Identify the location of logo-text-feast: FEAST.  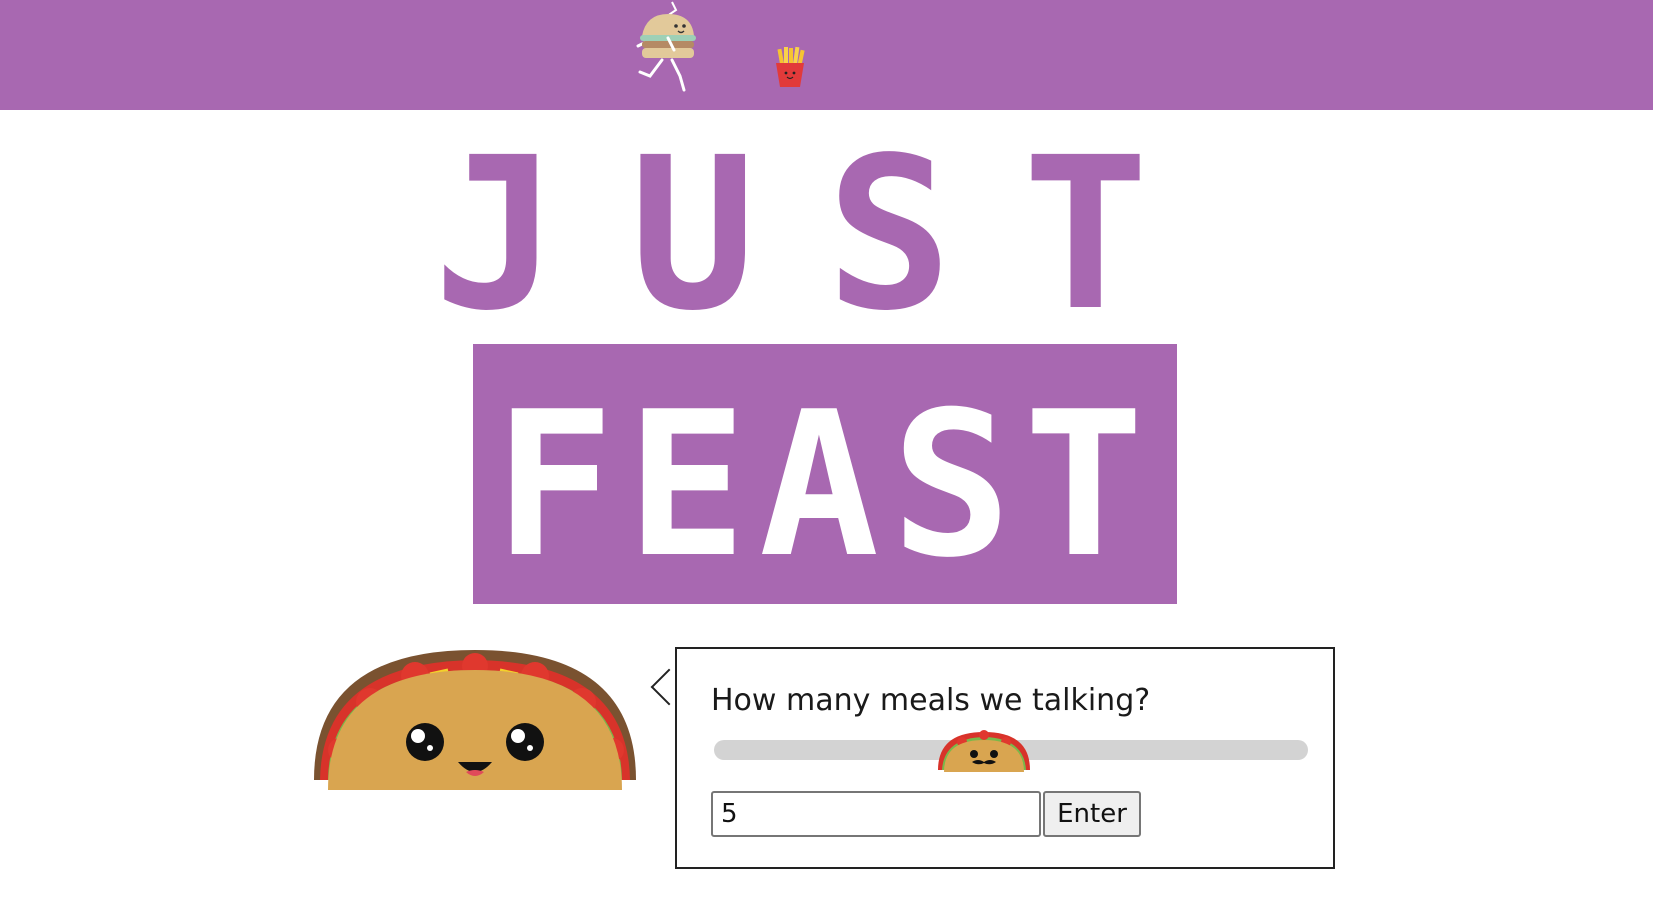
(825, 485).